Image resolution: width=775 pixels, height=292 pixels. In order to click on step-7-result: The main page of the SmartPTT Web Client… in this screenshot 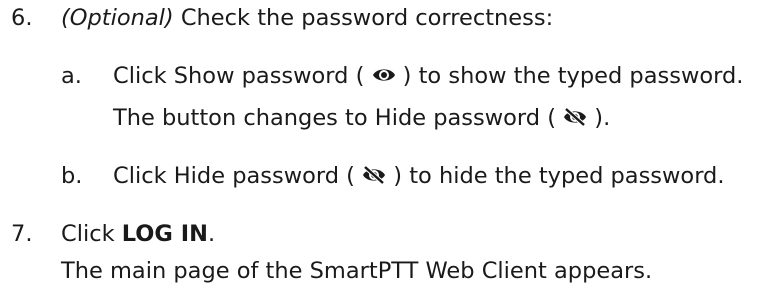, I will do `click(357, 271)`.